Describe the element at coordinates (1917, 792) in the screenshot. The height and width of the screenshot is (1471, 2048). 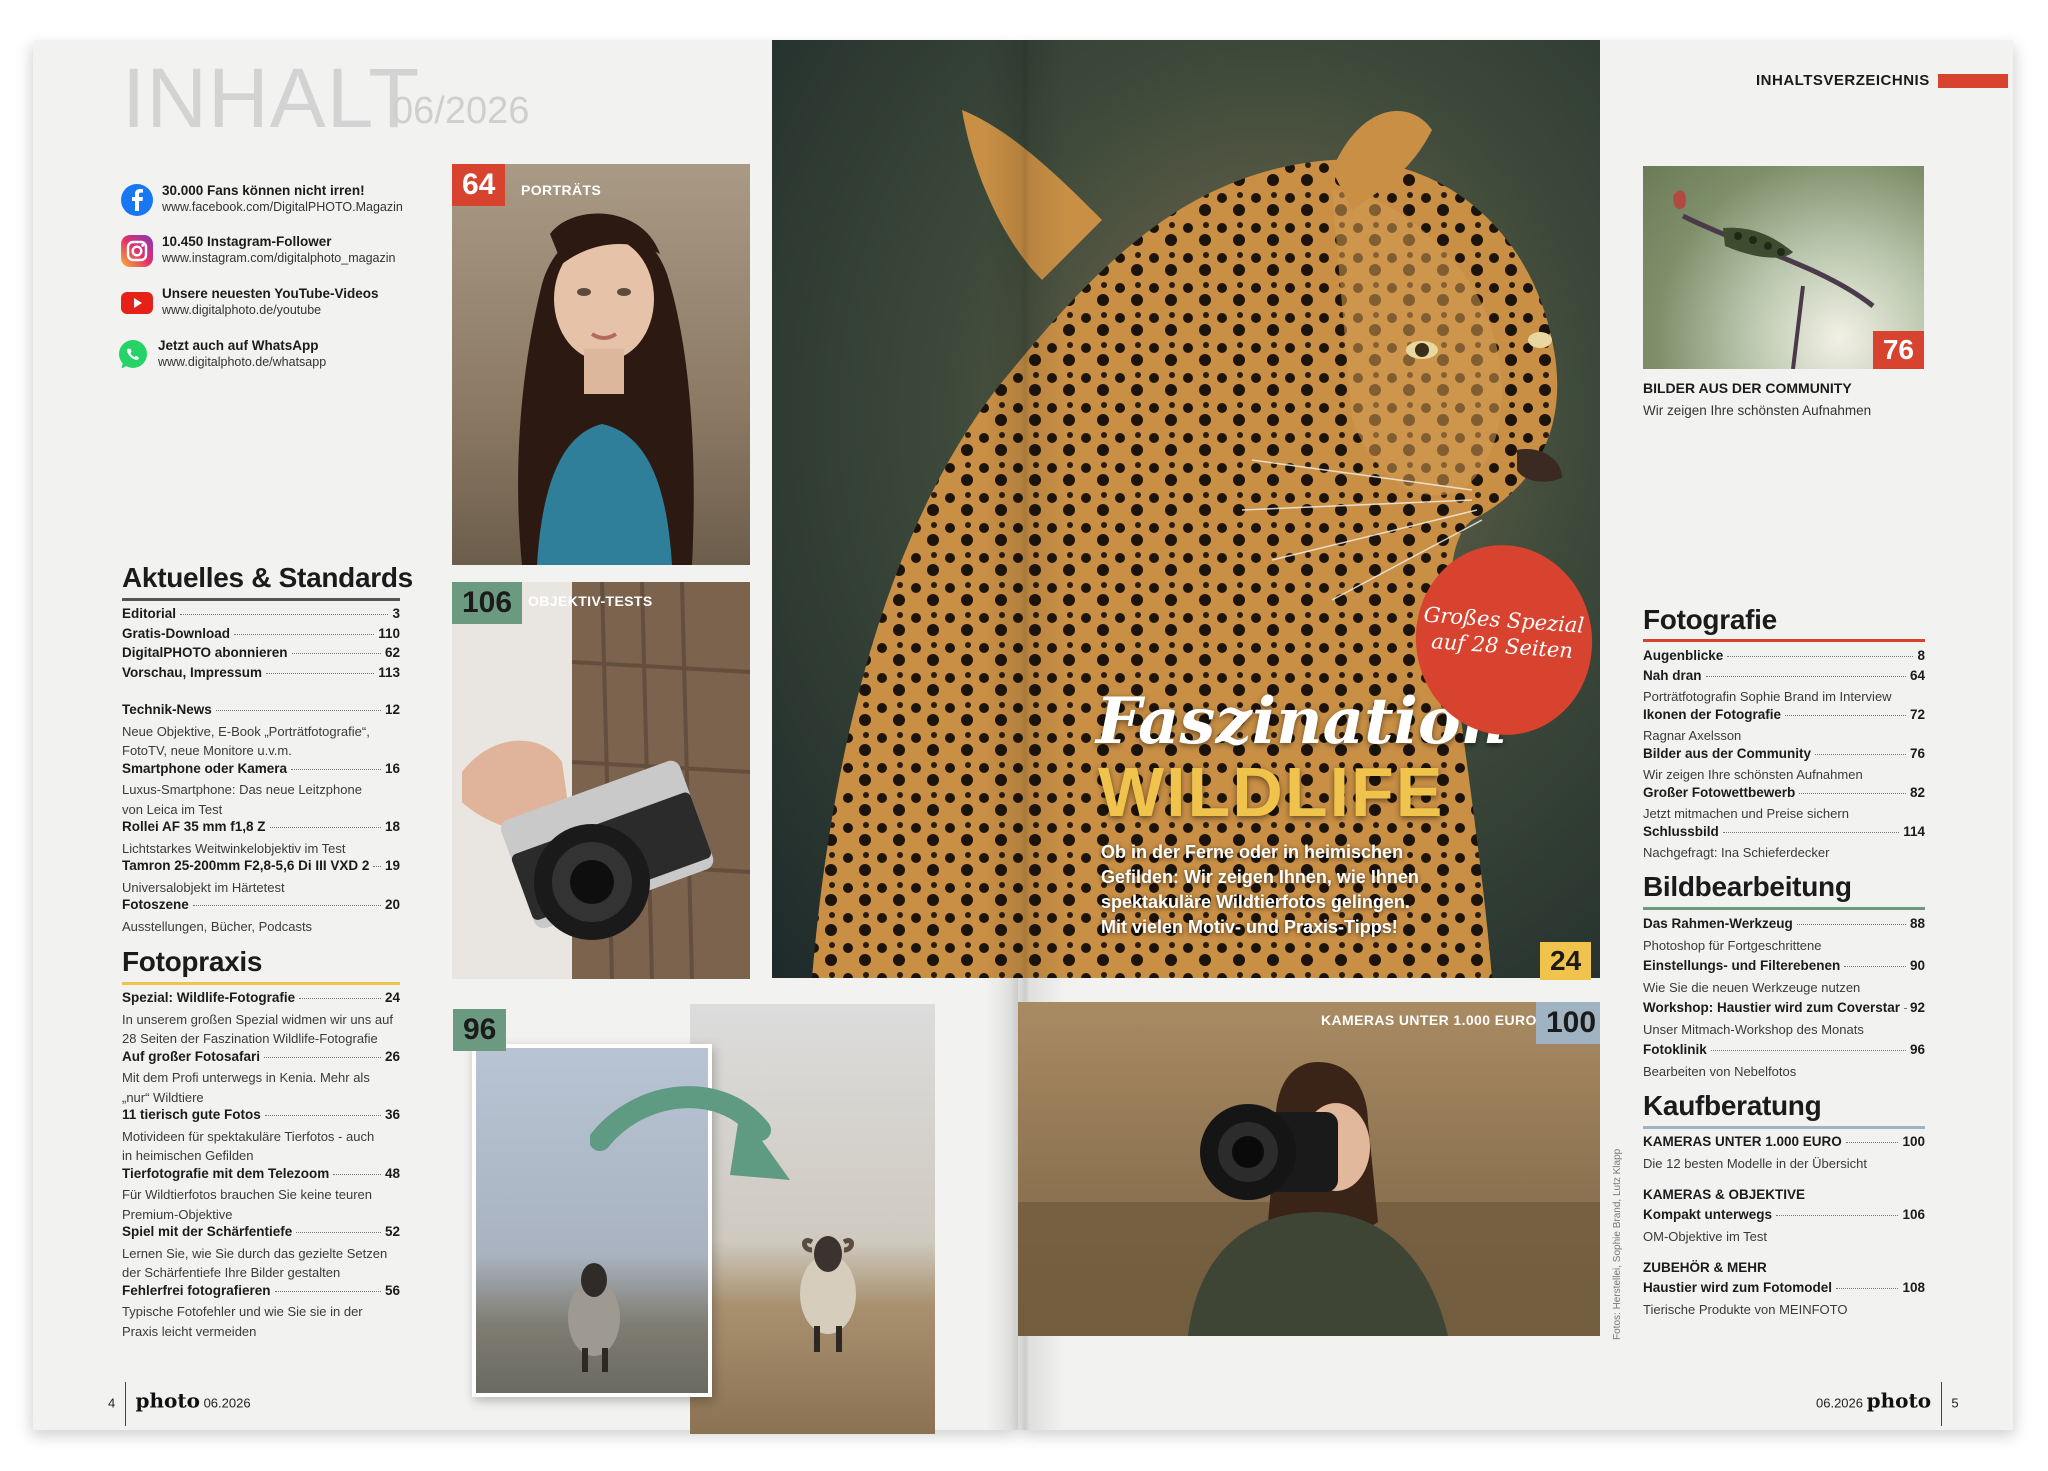
I see `toc-entry-page: 82` at that location.